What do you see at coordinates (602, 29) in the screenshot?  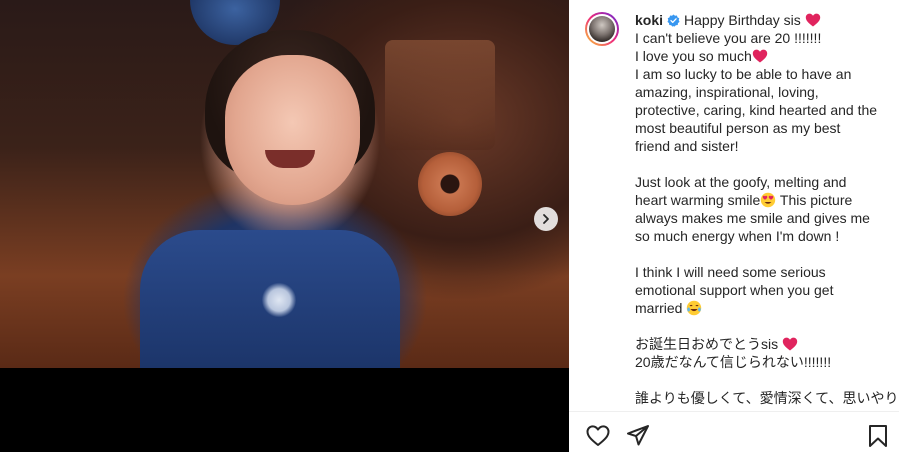 I see `avatar` at bounding box center [602, 29].